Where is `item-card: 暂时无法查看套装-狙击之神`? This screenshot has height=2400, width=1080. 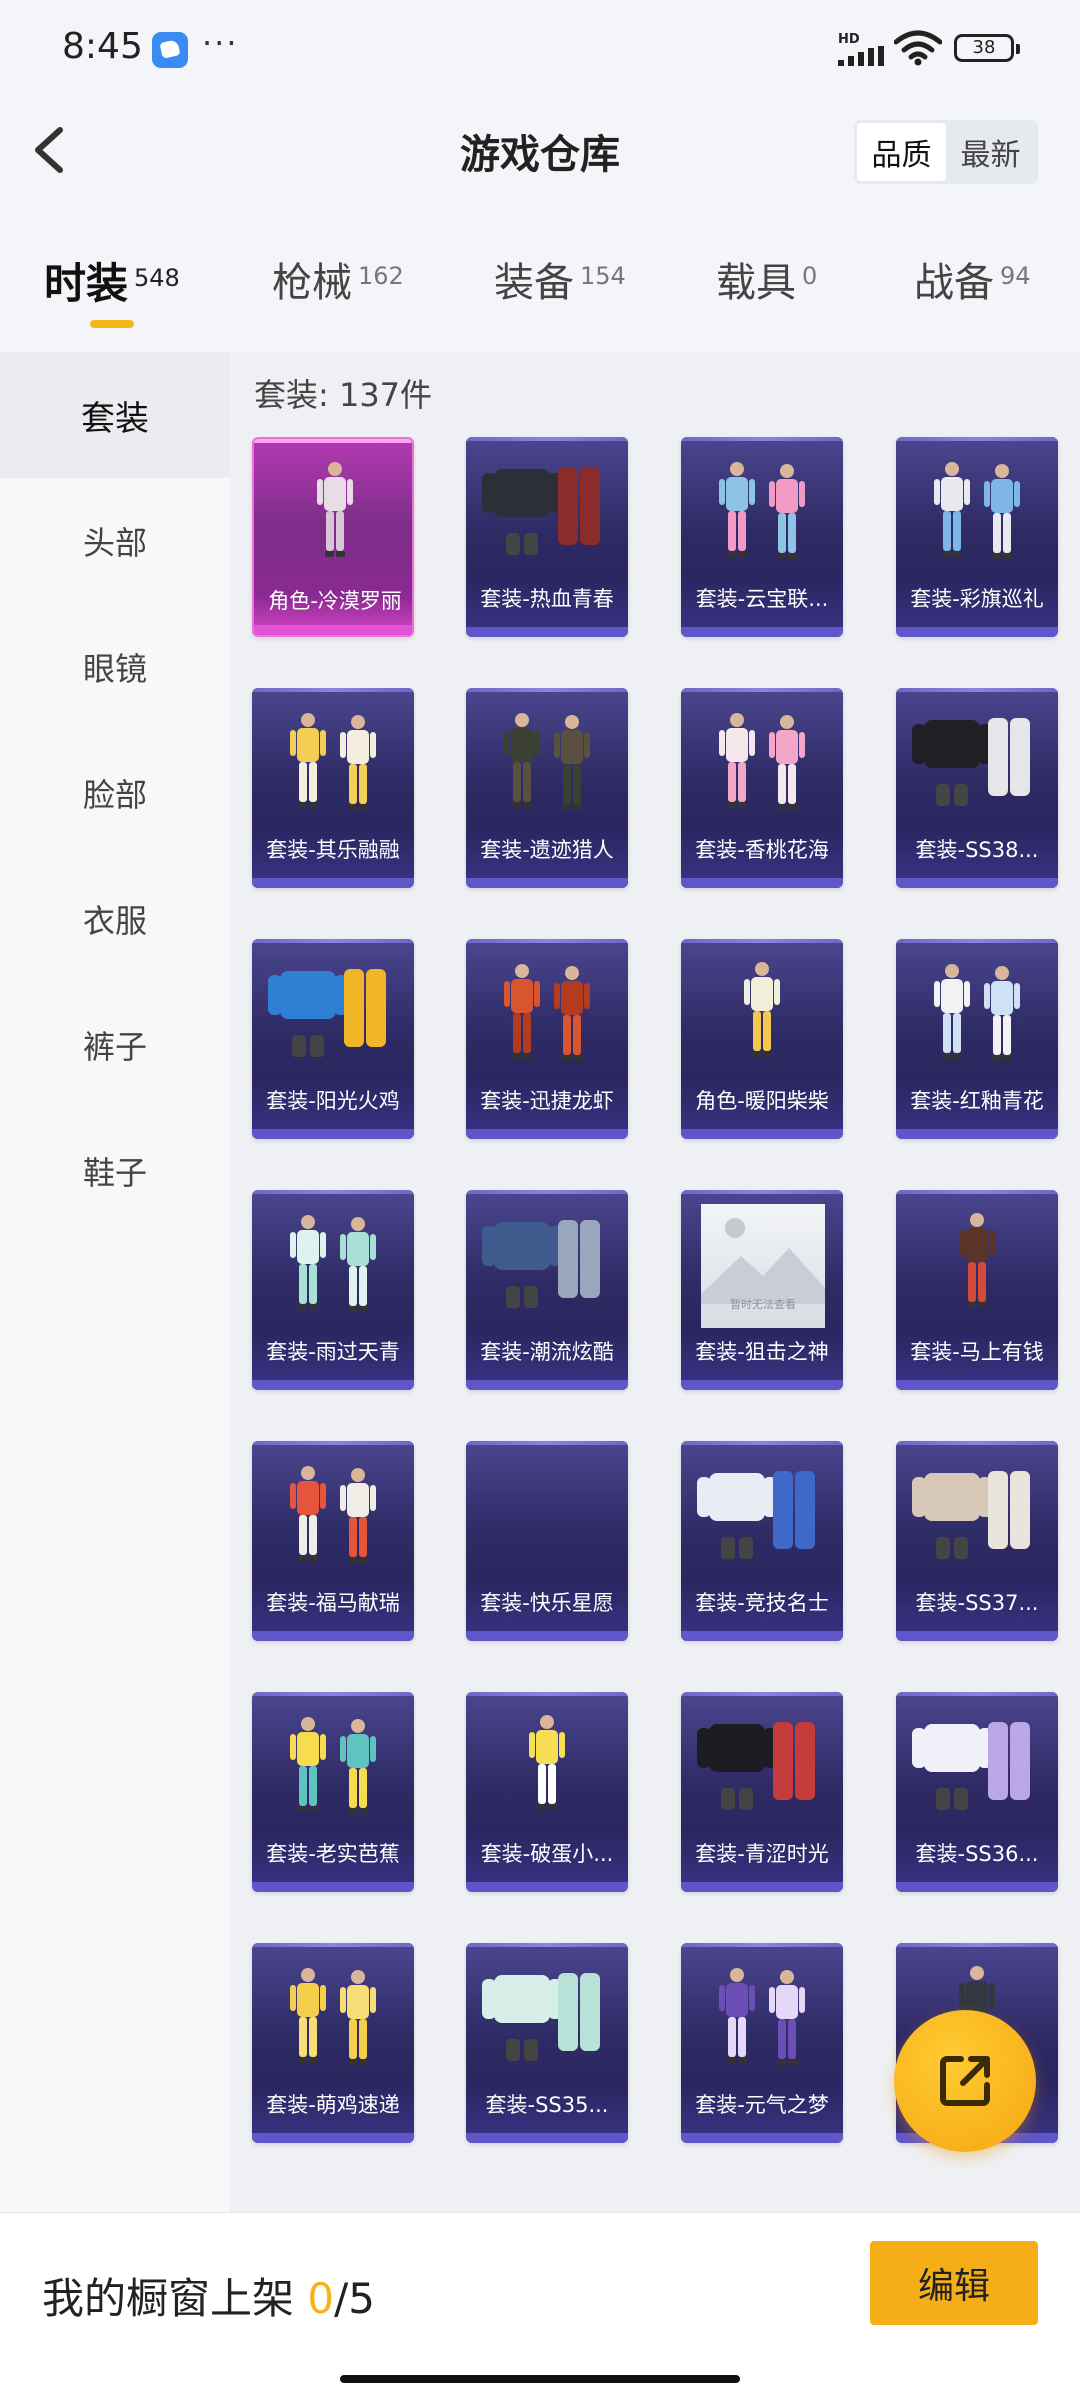 item-card: 暂时无法查看套装-狙击之神 is located at coordinates (762, 1290).